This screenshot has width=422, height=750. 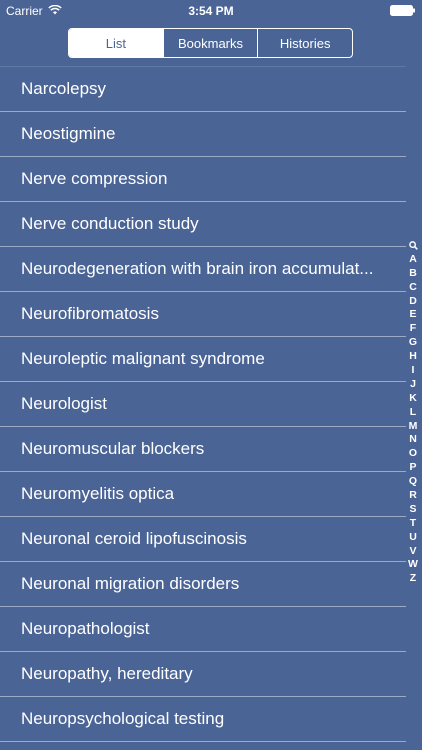 What do you see at coordinates (203, 674) in the screenshot?
I see `list-item: Neuropathy, hereditary` at bounding box center [203, 674].